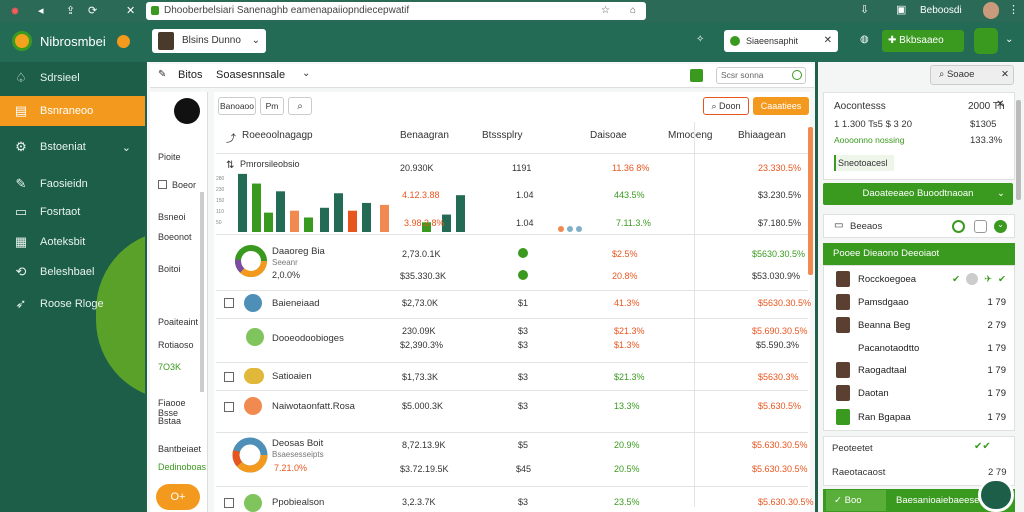  Describe the element at coordinates (41, 10) in the screenshot. I see `back-icon: ◂` at that location.